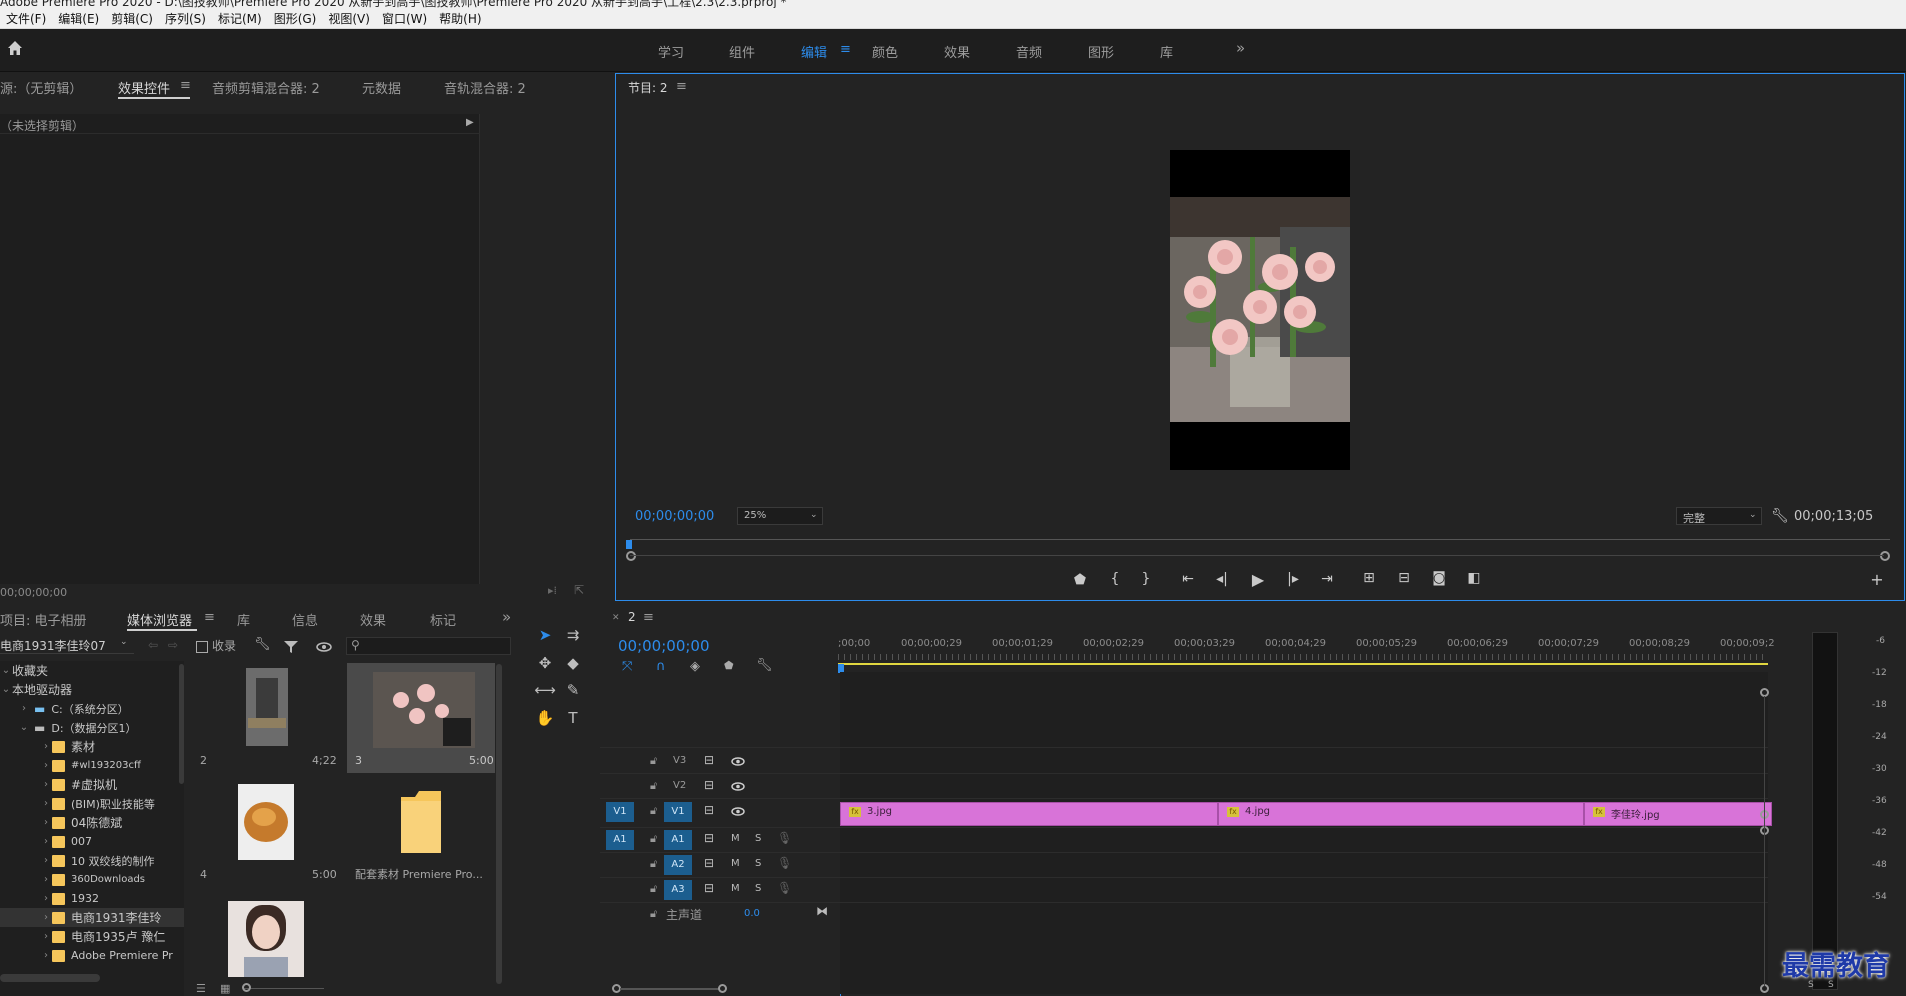  Describe the element at coordinates (443, 619) in the screenshot. I see `tab-markers: 标记` at that location.